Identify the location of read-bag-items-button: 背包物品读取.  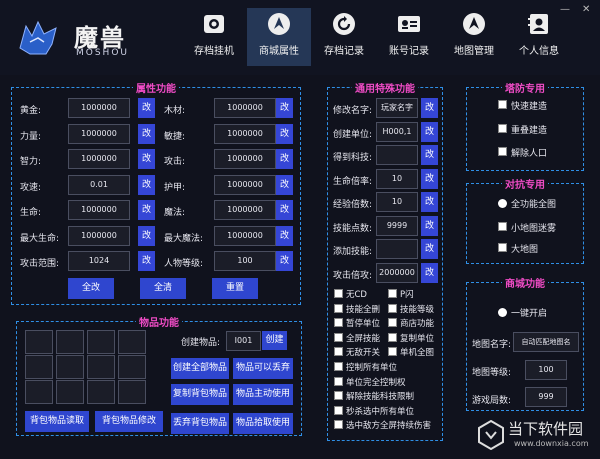
(57, 421).